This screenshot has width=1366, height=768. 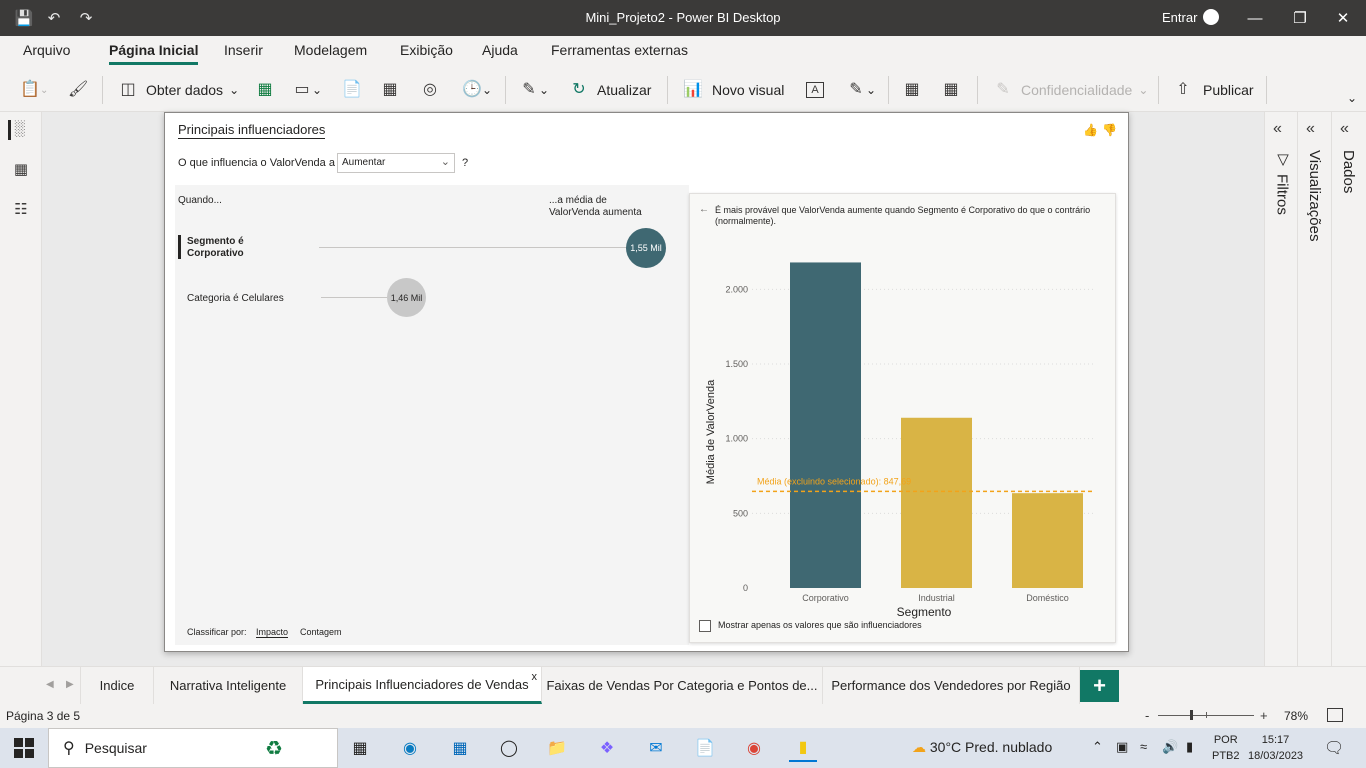 I want to click on clock: 15:17 18/03/2023, so click(x=1275, y=748).